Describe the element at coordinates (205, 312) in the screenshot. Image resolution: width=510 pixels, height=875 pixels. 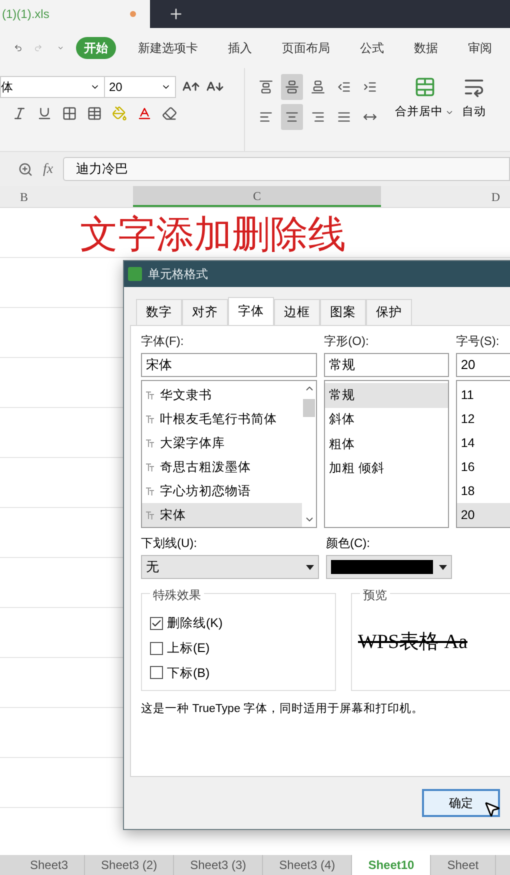
I see `dialog-tab: 对齐` at that location.